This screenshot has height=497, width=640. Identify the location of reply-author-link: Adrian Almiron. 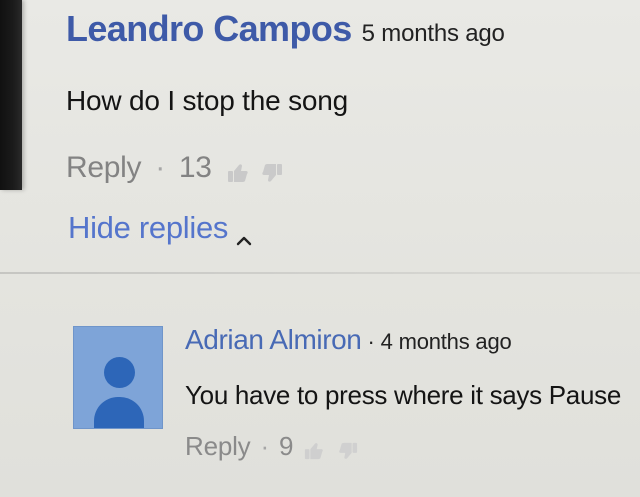
(273, 340).